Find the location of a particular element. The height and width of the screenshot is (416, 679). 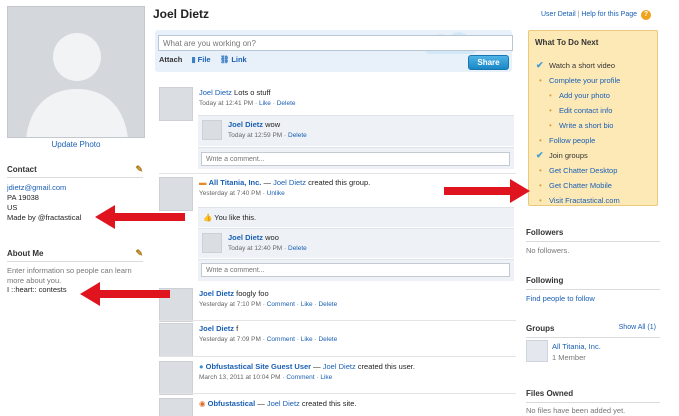

help-link: Help for this Page is located at coordinates (609, 14).